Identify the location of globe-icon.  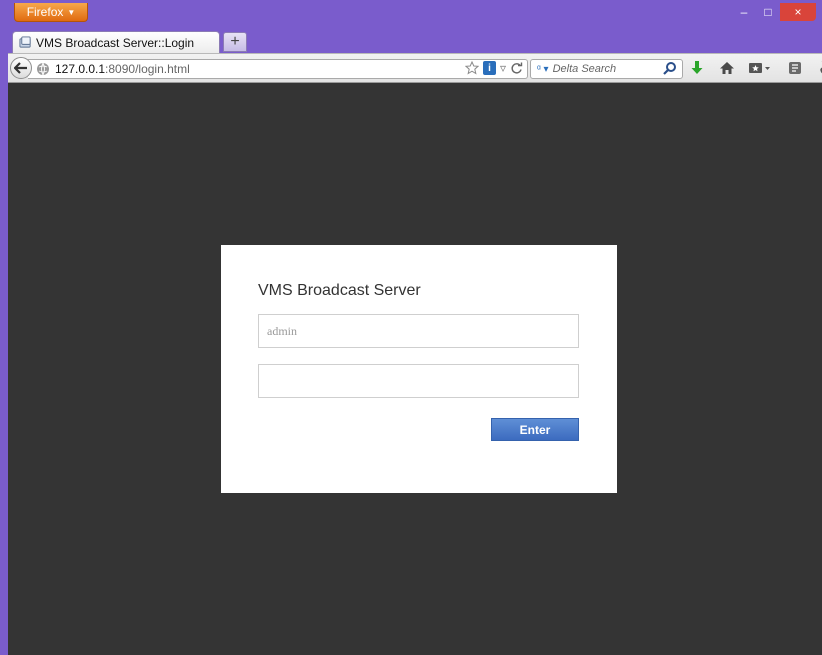
(43, 69).